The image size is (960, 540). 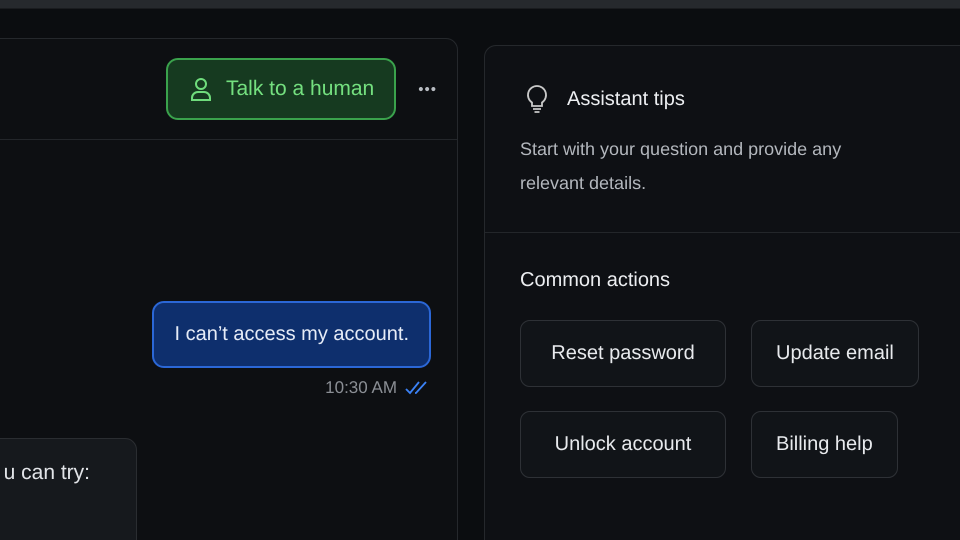 What do you see at coordinates (824, 444) in the screenshot?
I see `action-button: Billing help` at bounding box center [824, 444].